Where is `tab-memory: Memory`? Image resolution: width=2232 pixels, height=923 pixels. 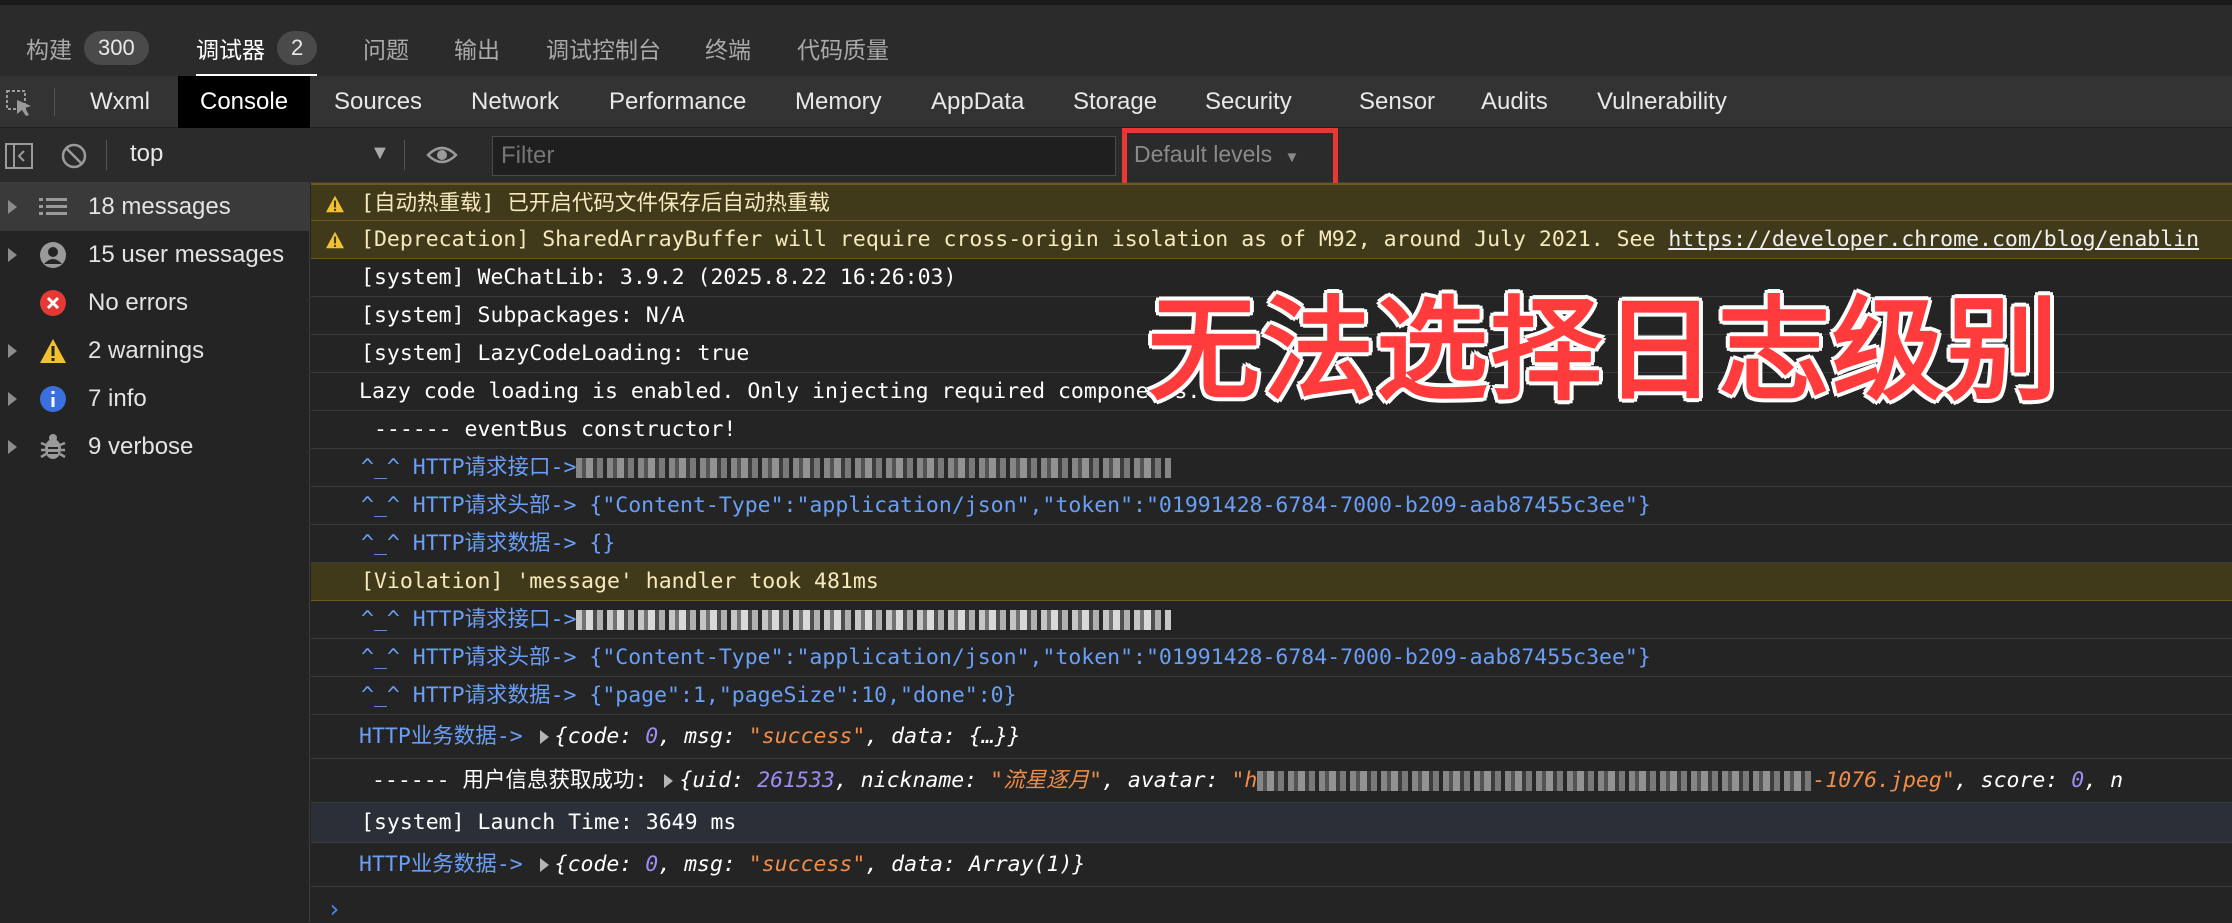
tab-memory: Memory is located at coordinates (838, 102).